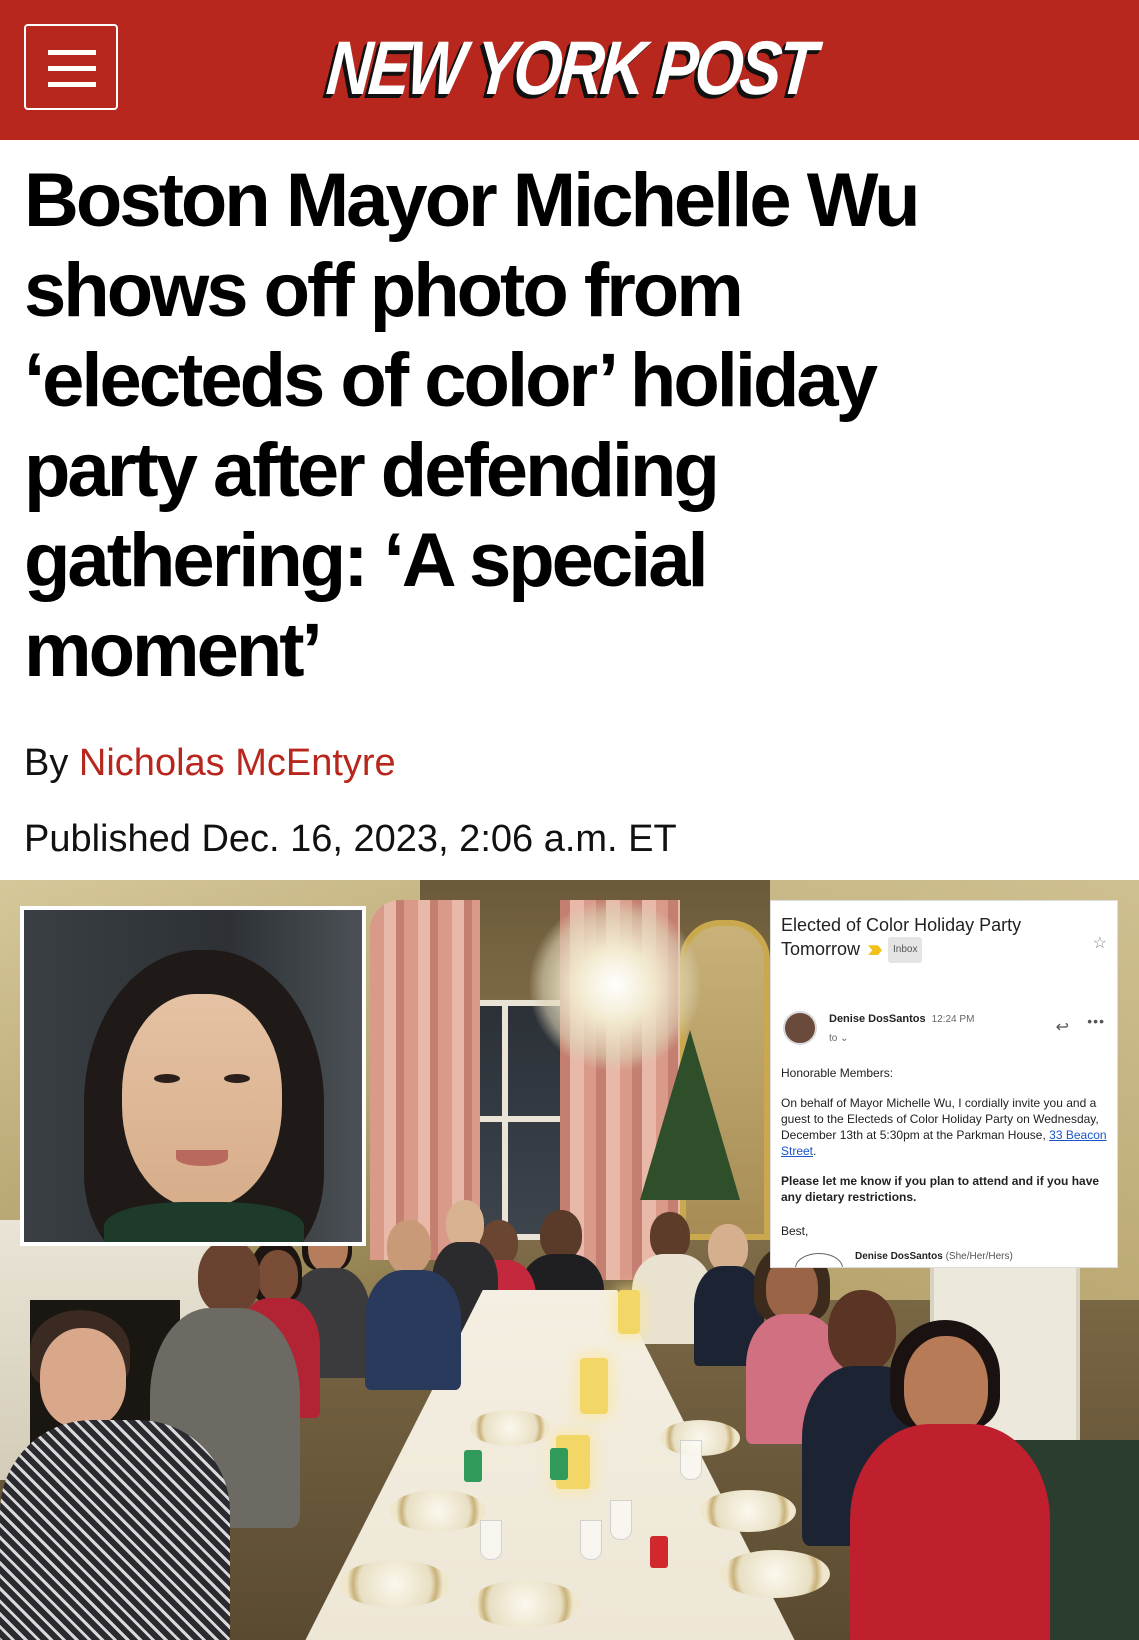  I want to click on signature-pronouns: (She/Her/Hers), so click(979, 1256).